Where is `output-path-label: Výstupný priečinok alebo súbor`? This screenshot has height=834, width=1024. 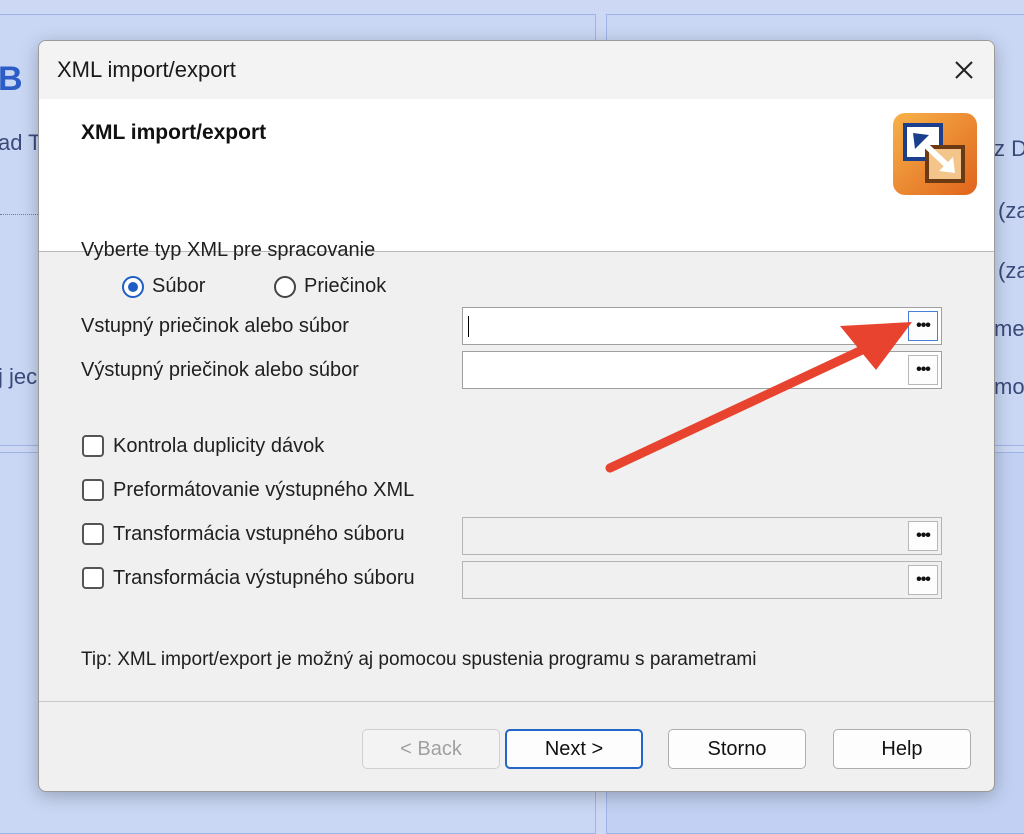
output-path-label: Výstupný priečinok alebo súbor is located at coordinates (220, 370).